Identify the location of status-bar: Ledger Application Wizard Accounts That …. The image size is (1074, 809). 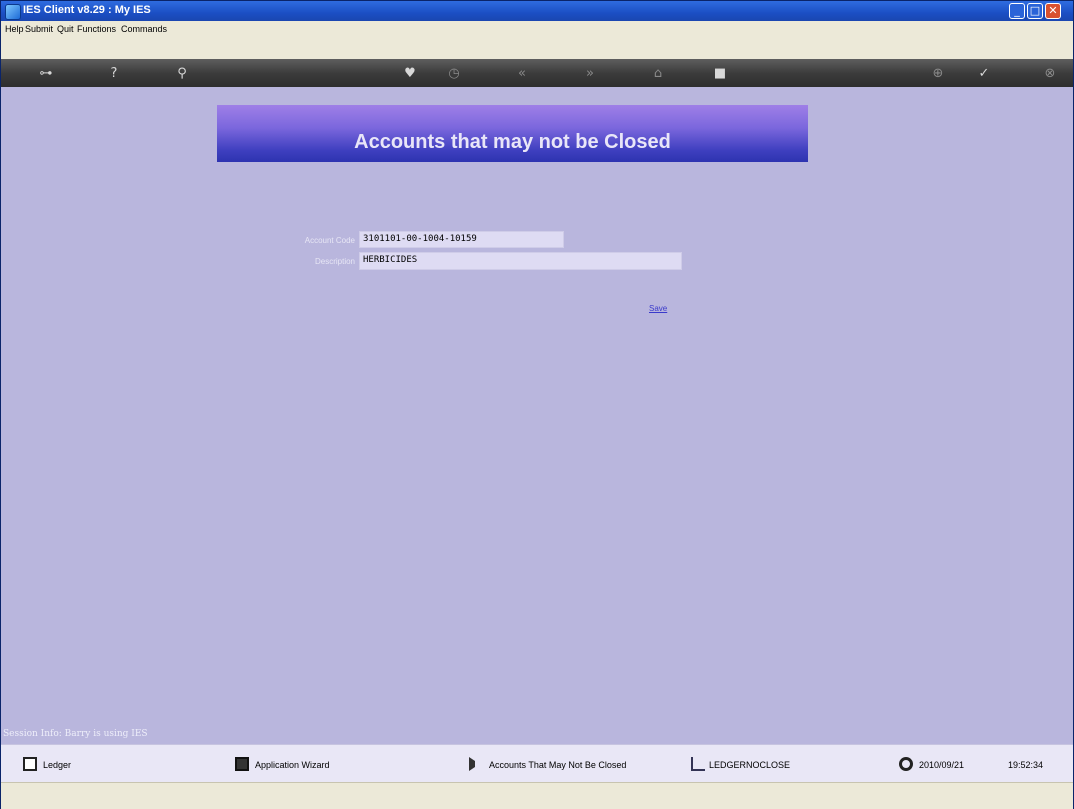
(537, 763).